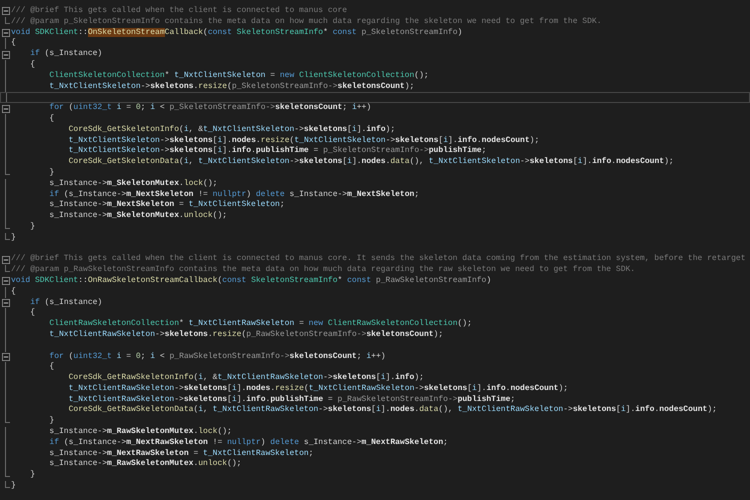  I want to click on code-line: CoreSdk_GetSkeletonData(i, t_NxtClientSkeleton->skeletons[i].nodes.data(), t_NxtClientSkeleton->skeletons[i].info.nodesCount);, so click(371, 162).